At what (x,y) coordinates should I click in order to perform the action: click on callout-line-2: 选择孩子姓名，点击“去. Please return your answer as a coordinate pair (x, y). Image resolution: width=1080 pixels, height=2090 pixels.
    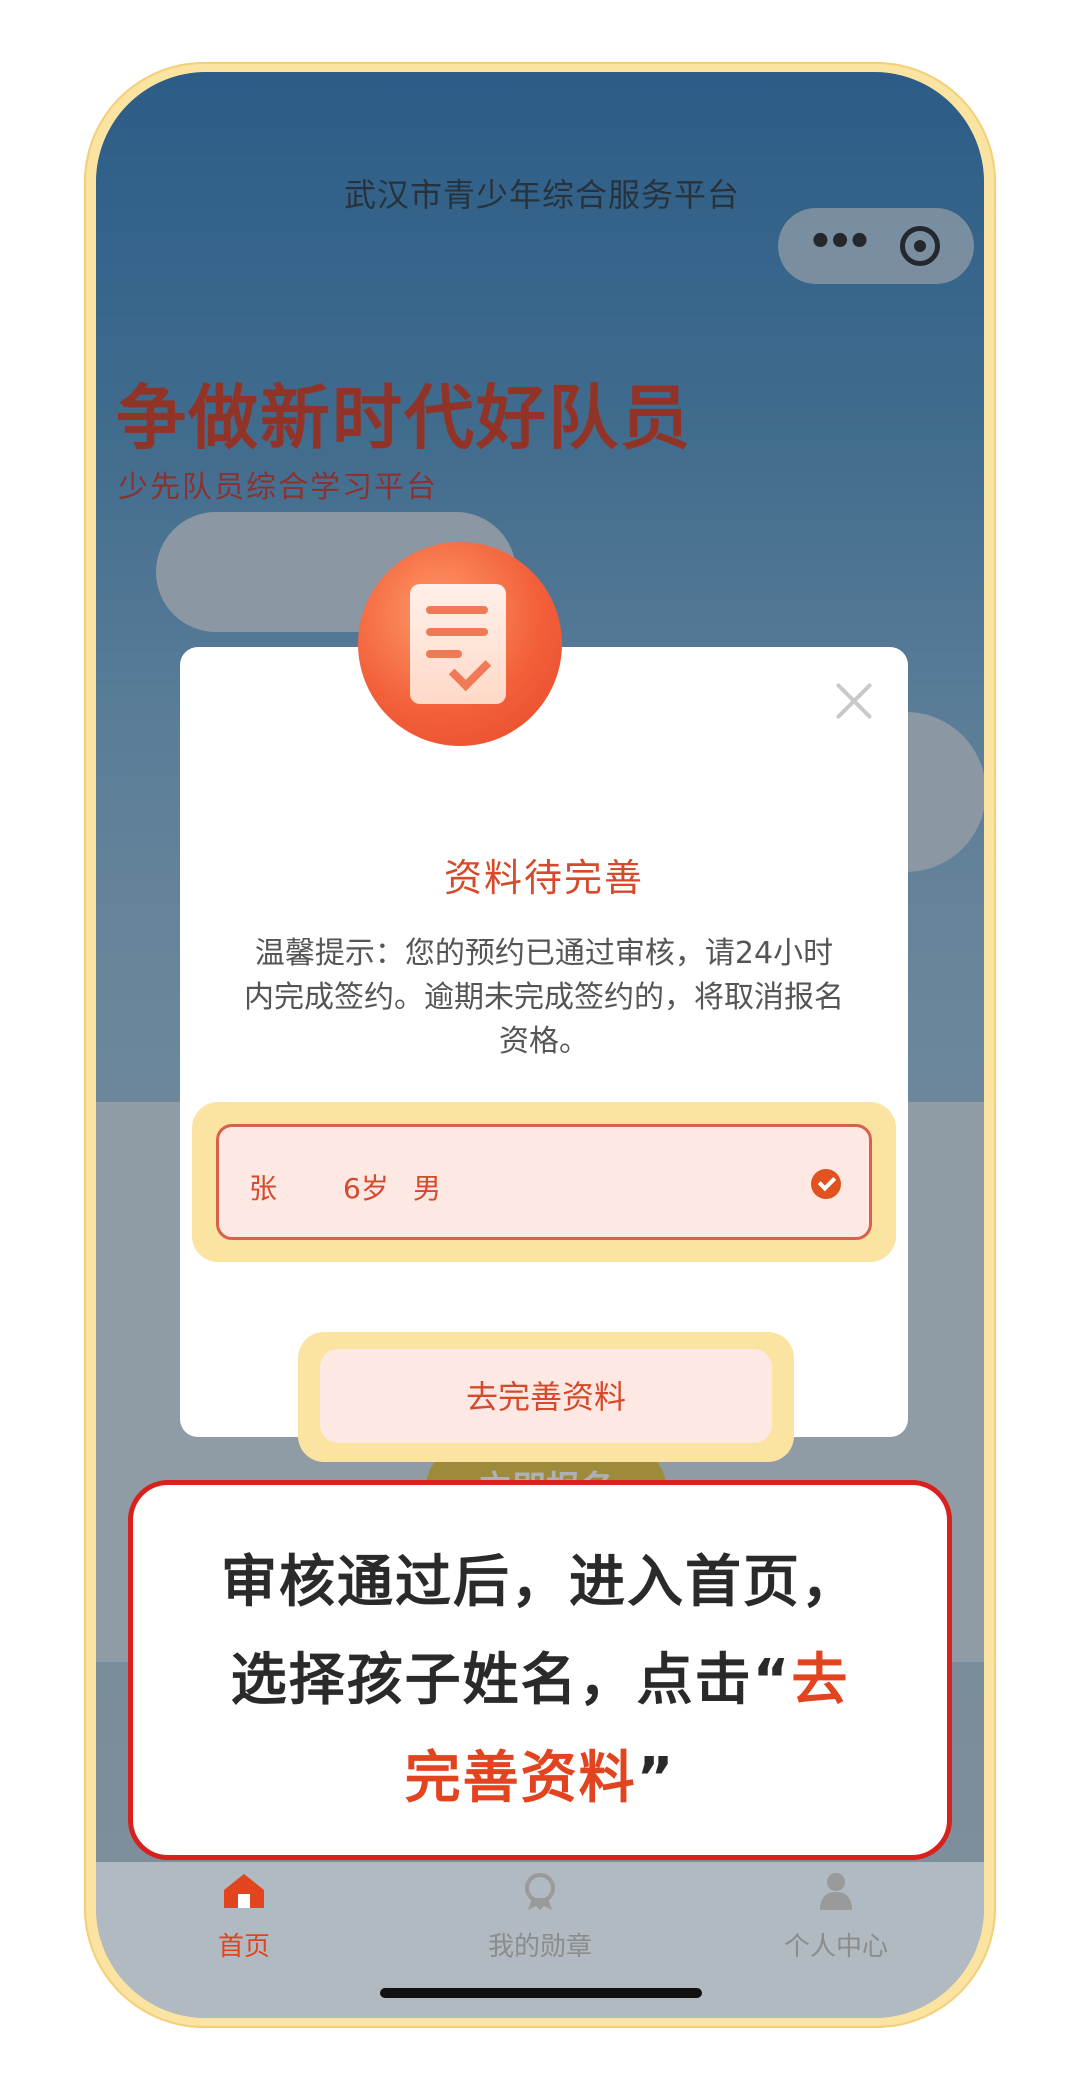
    Looking at the image, I should click on (540, 1675).